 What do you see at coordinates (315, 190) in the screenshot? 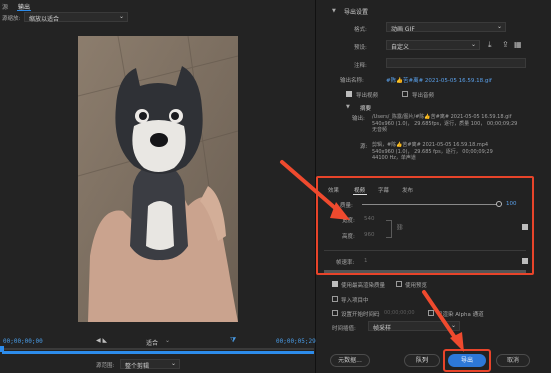
I see `arrow-to-video-settings` at bounding box center [315, 190].